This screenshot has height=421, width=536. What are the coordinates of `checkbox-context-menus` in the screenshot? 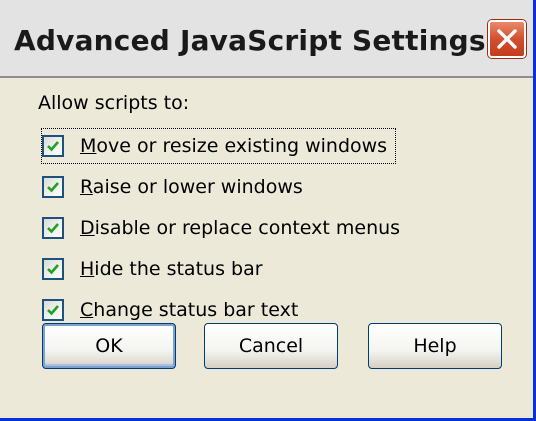 It's located at (53, 228).